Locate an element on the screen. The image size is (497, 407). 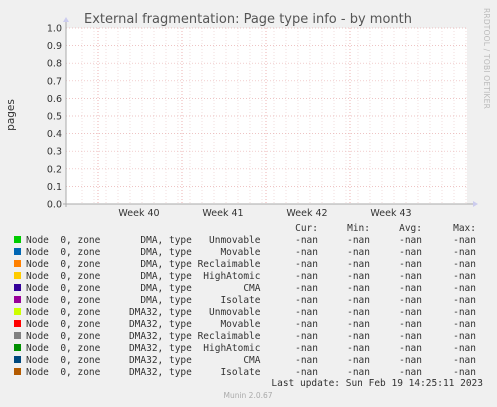
y-tick-label: 1.0 is located at coordinates (54, 29).